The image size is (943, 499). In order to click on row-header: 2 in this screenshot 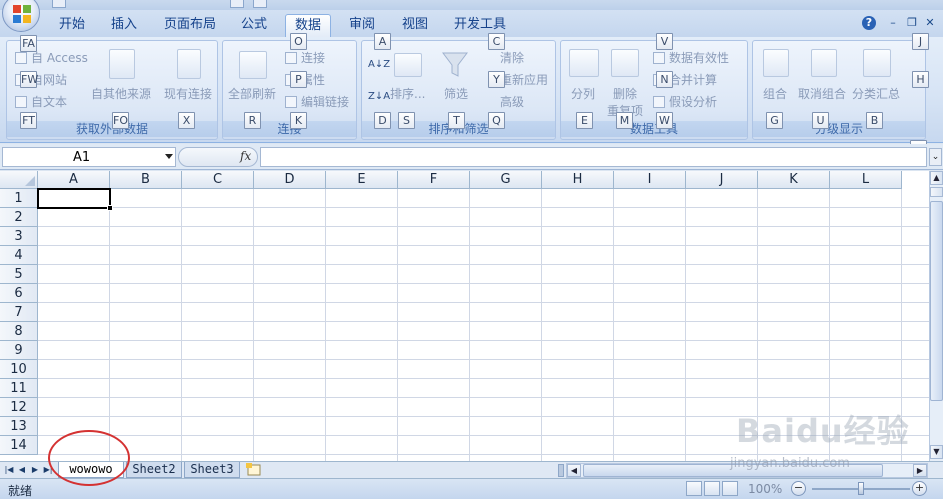, I will do `click(19, 217)`.